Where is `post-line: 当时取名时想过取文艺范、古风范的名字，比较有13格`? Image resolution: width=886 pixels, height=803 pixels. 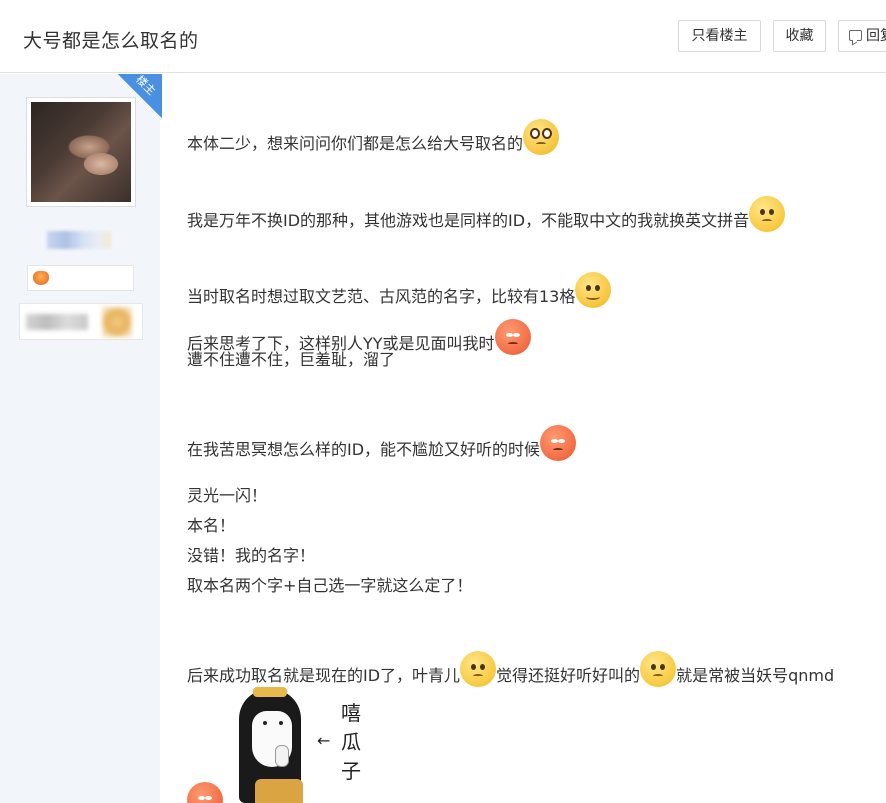
post-line: 当时取名时想过取文艺范、古风范的名字，比较有13格 is located at coordinates (399, 290).